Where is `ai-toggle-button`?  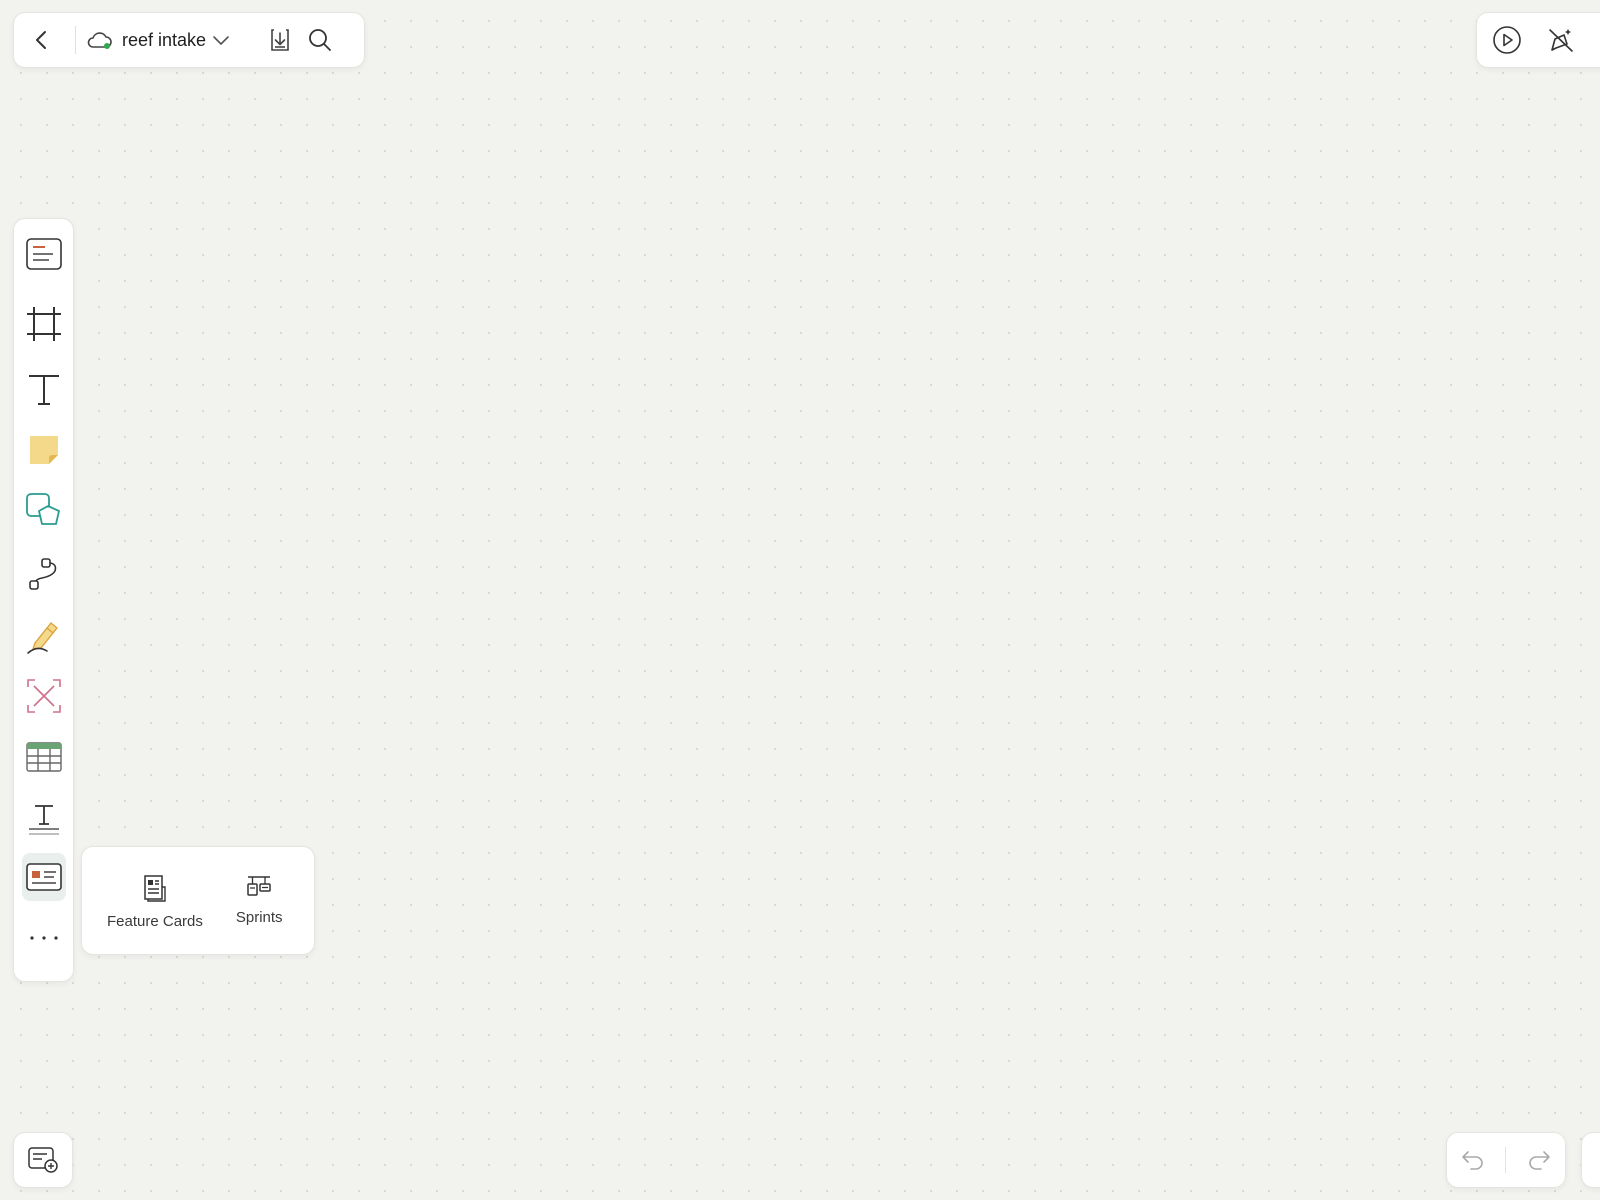 ai-toggle-button is located at coordinates (1561, 40).